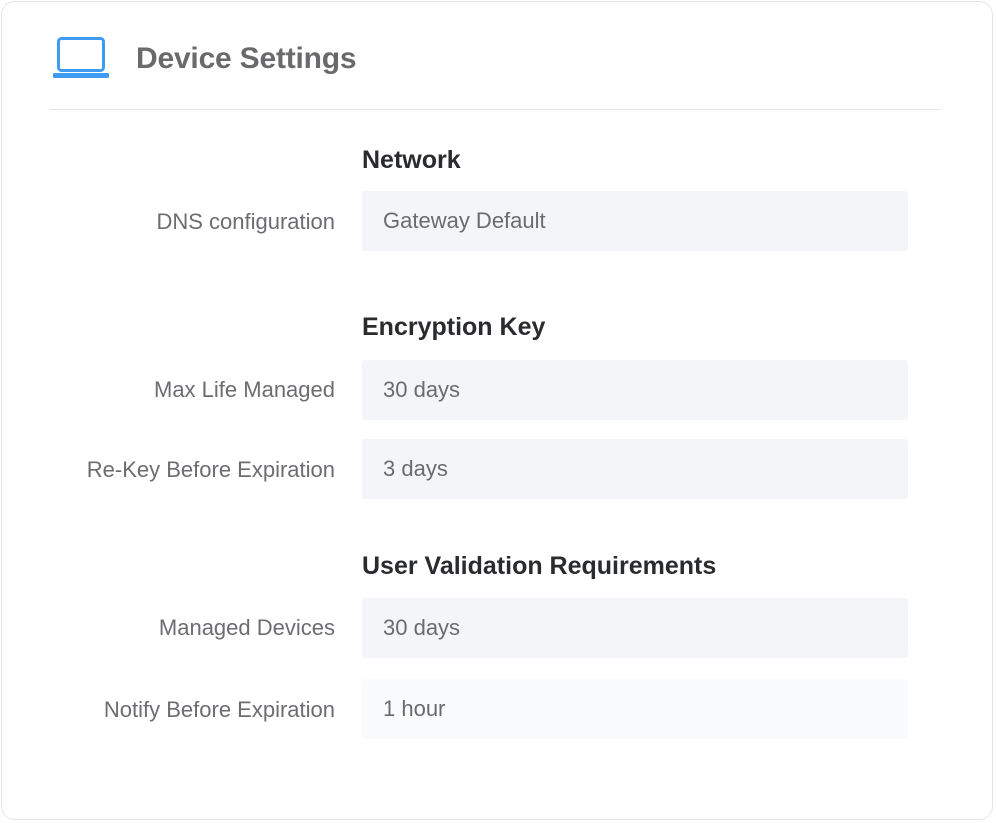 The height and width of the screenshot is (823, 996). Describe the element at coordinates (635, 469) in the screenshot. I see `rekey-before-expiration-field: 3 days` at that location.